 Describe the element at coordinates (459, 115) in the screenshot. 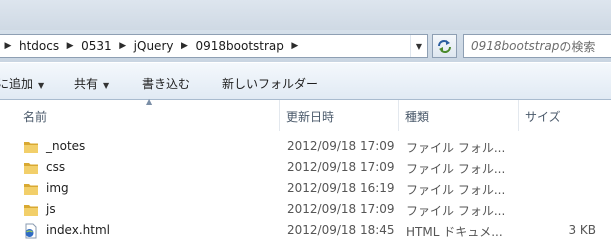

I see `column-type: 種類` at that location.